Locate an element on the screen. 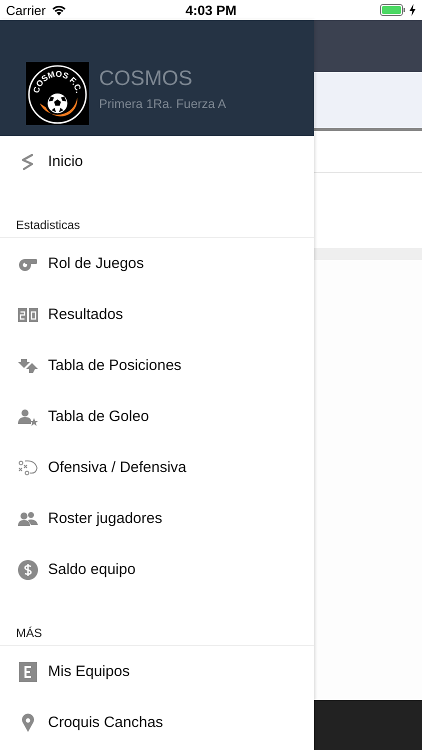  letter-e-icon is located at coordinates (28, 672).